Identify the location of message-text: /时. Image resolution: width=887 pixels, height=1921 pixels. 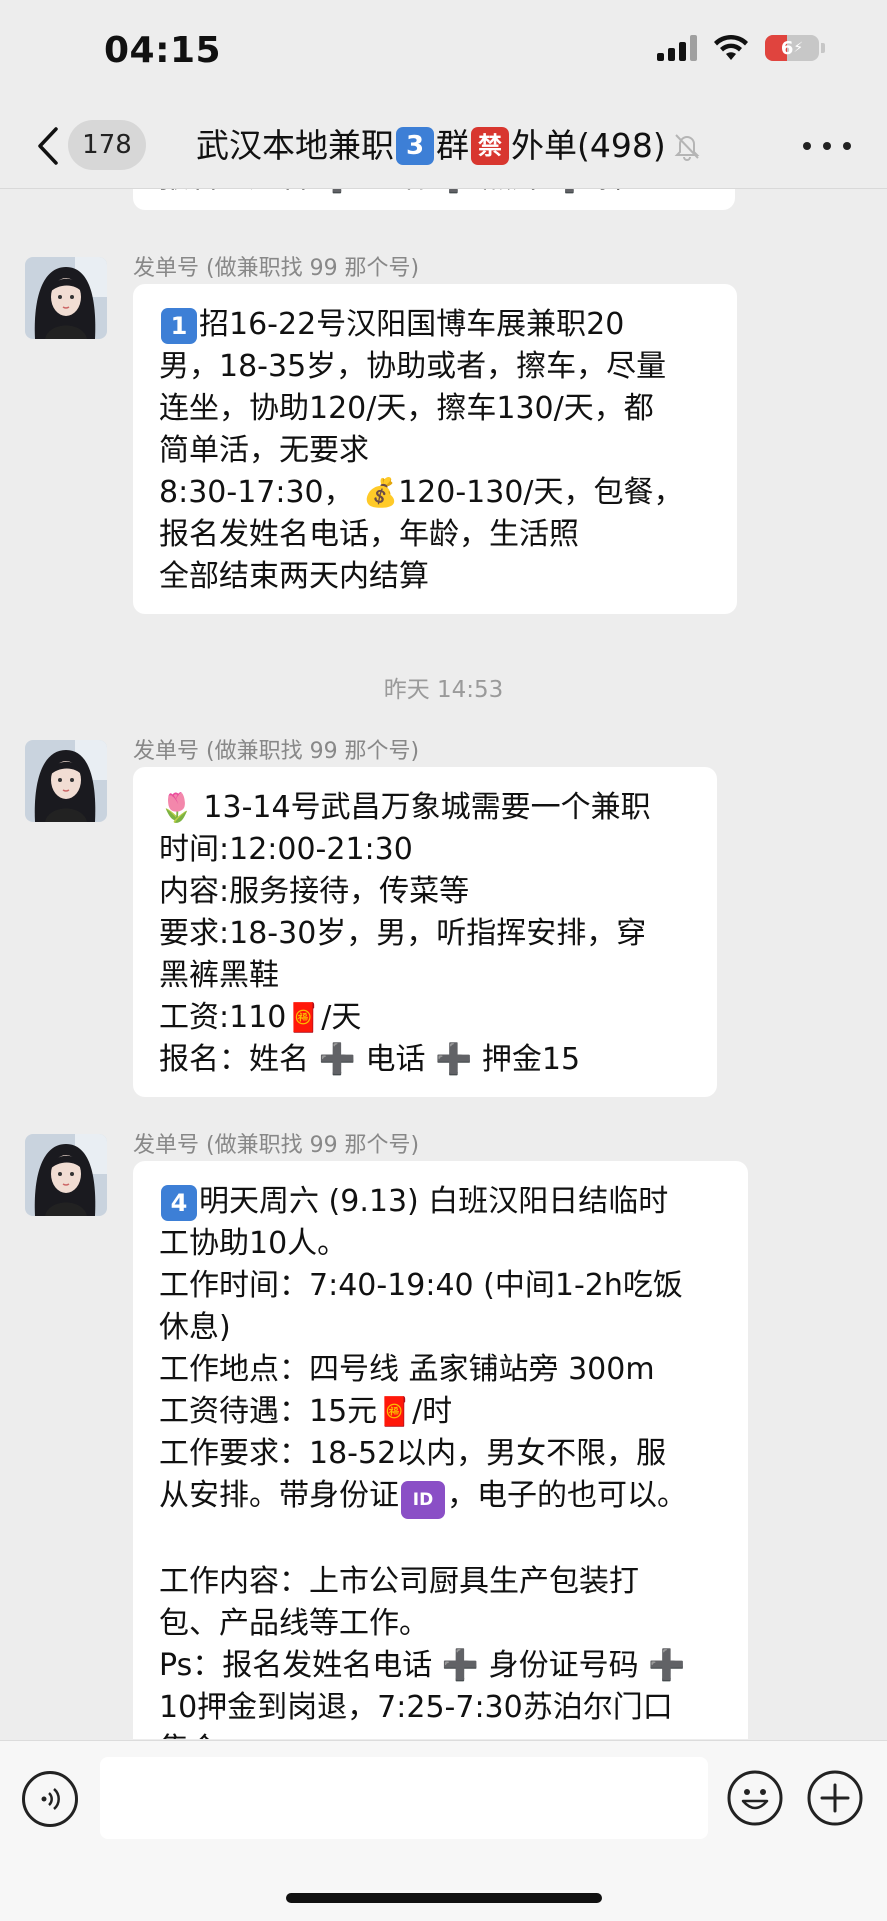
(432, 1411).